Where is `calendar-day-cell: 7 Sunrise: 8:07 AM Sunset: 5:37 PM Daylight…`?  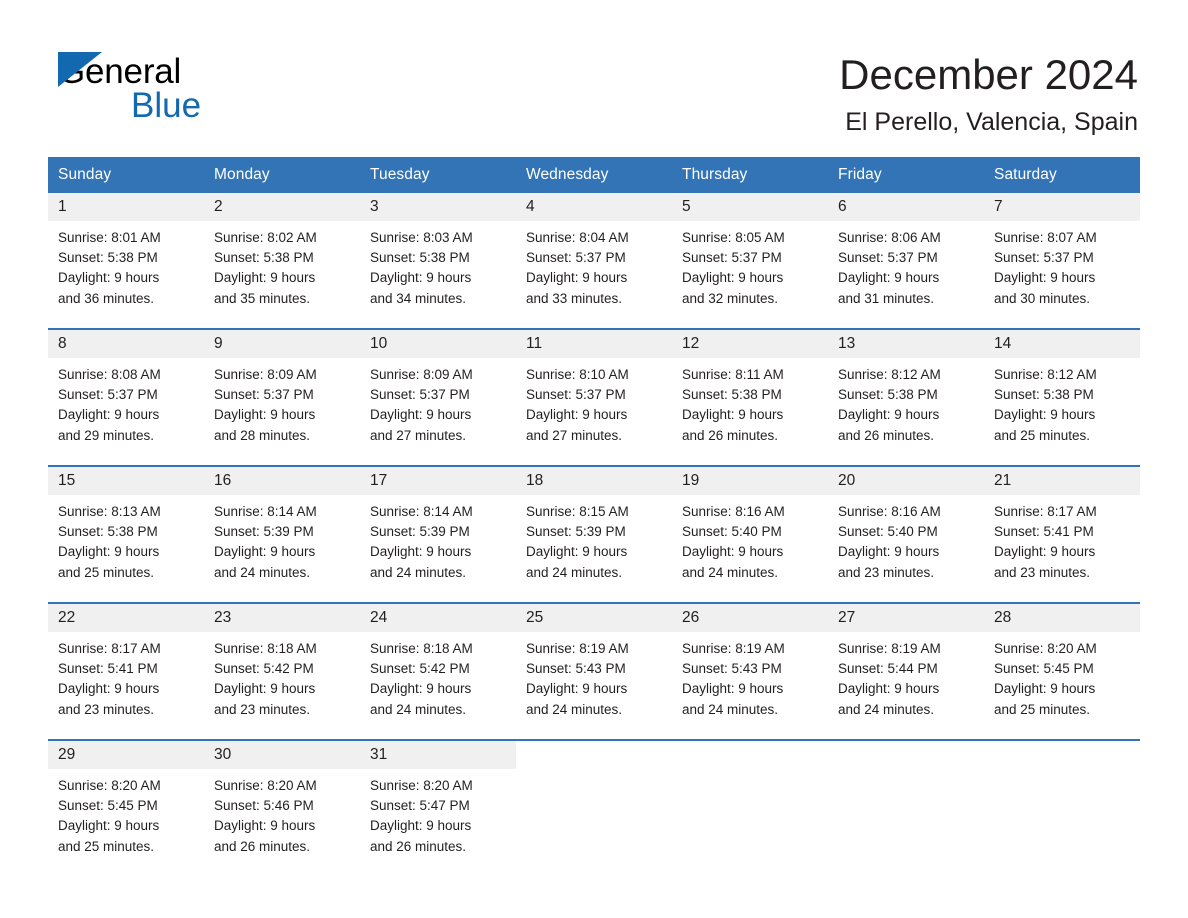
calendar-day-cell: 7 Sunrise: 8:07 AM Sunset: 5:37 PM Daylight… is located at coordinates (1062, 261).